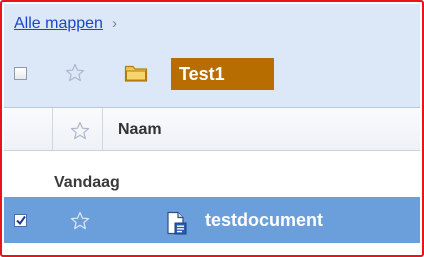 The height and width of the screenshot is (257, 424). Describe the element at coordinates (264, 220) in the screenshot. I see `document-title-link: testdocument` at that location.